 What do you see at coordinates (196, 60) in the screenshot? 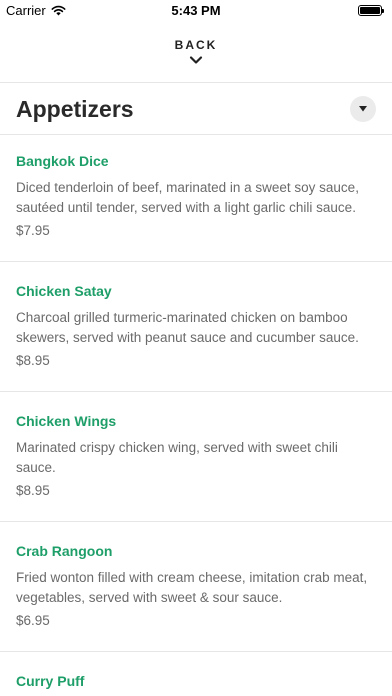
I see `chevron-down-icon` at bounding box center [196, 60].